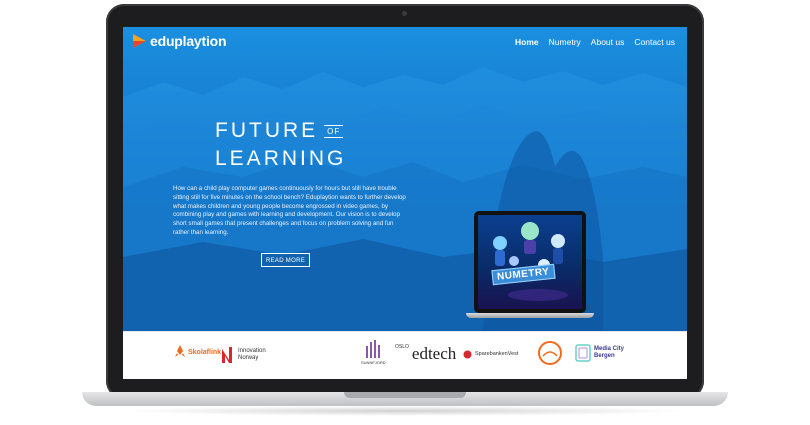  Describe the element at coordinates (467, 354) in the screenshot. I see `sparebanken-icon` at that location.